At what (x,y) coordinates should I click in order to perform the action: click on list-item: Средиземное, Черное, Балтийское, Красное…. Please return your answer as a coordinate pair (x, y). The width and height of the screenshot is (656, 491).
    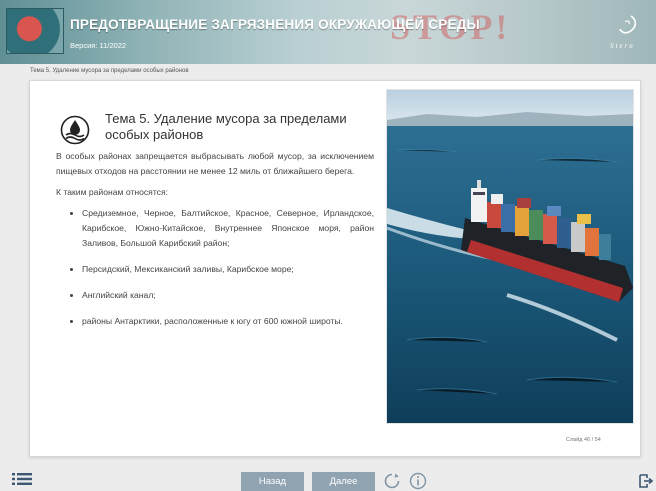
    Looking at the image, I should click on (228, 228).